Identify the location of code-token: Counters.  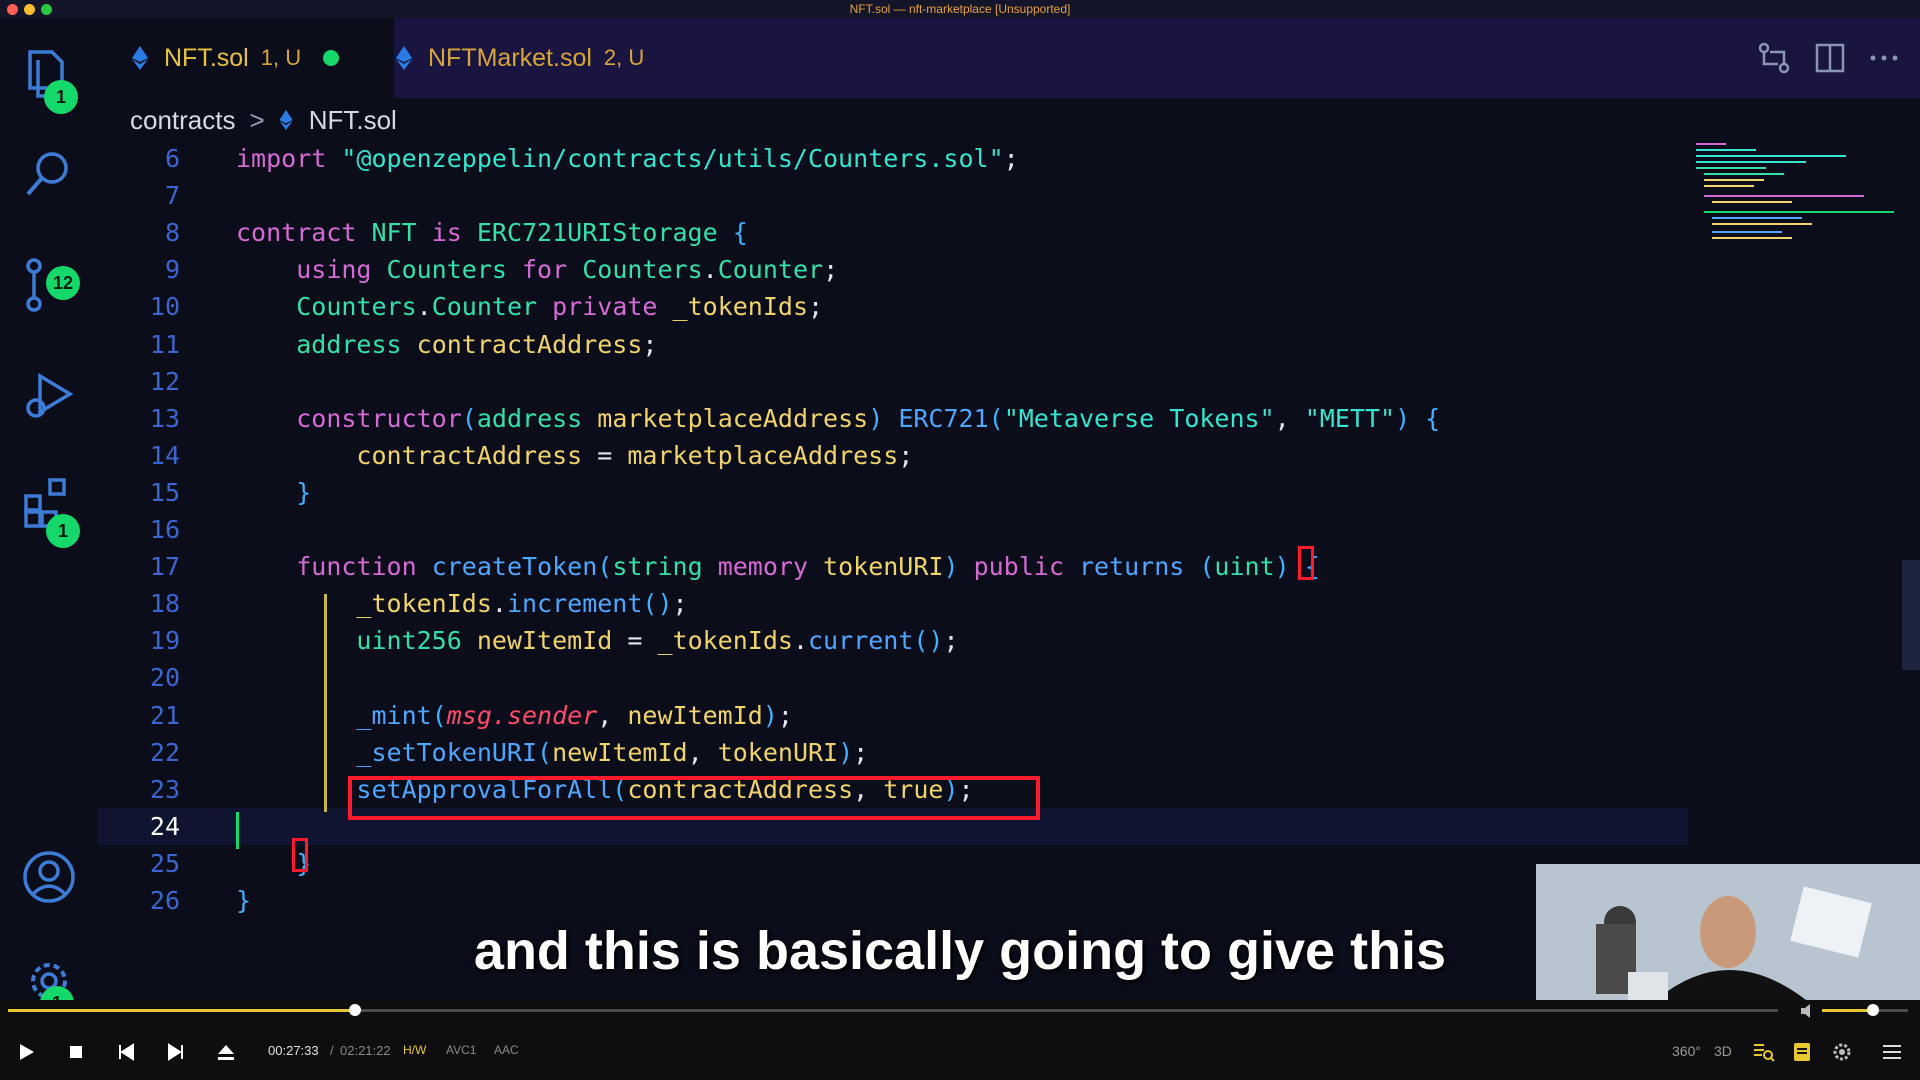
(642, 270).